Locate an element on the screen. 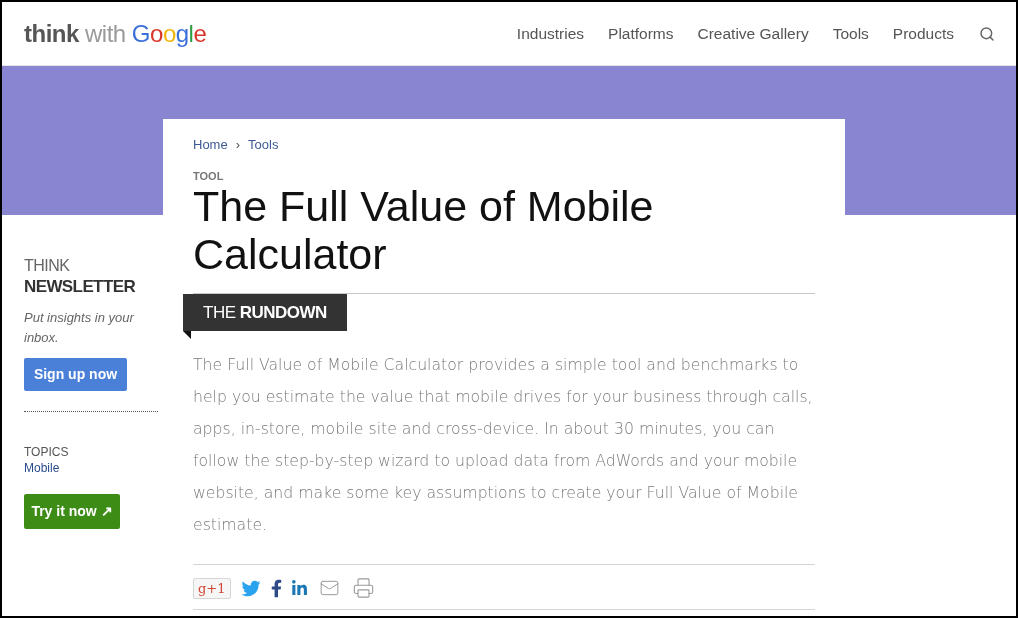  section-label-ribbon: THE RUNDOWN is located at coordinates (265, 312).